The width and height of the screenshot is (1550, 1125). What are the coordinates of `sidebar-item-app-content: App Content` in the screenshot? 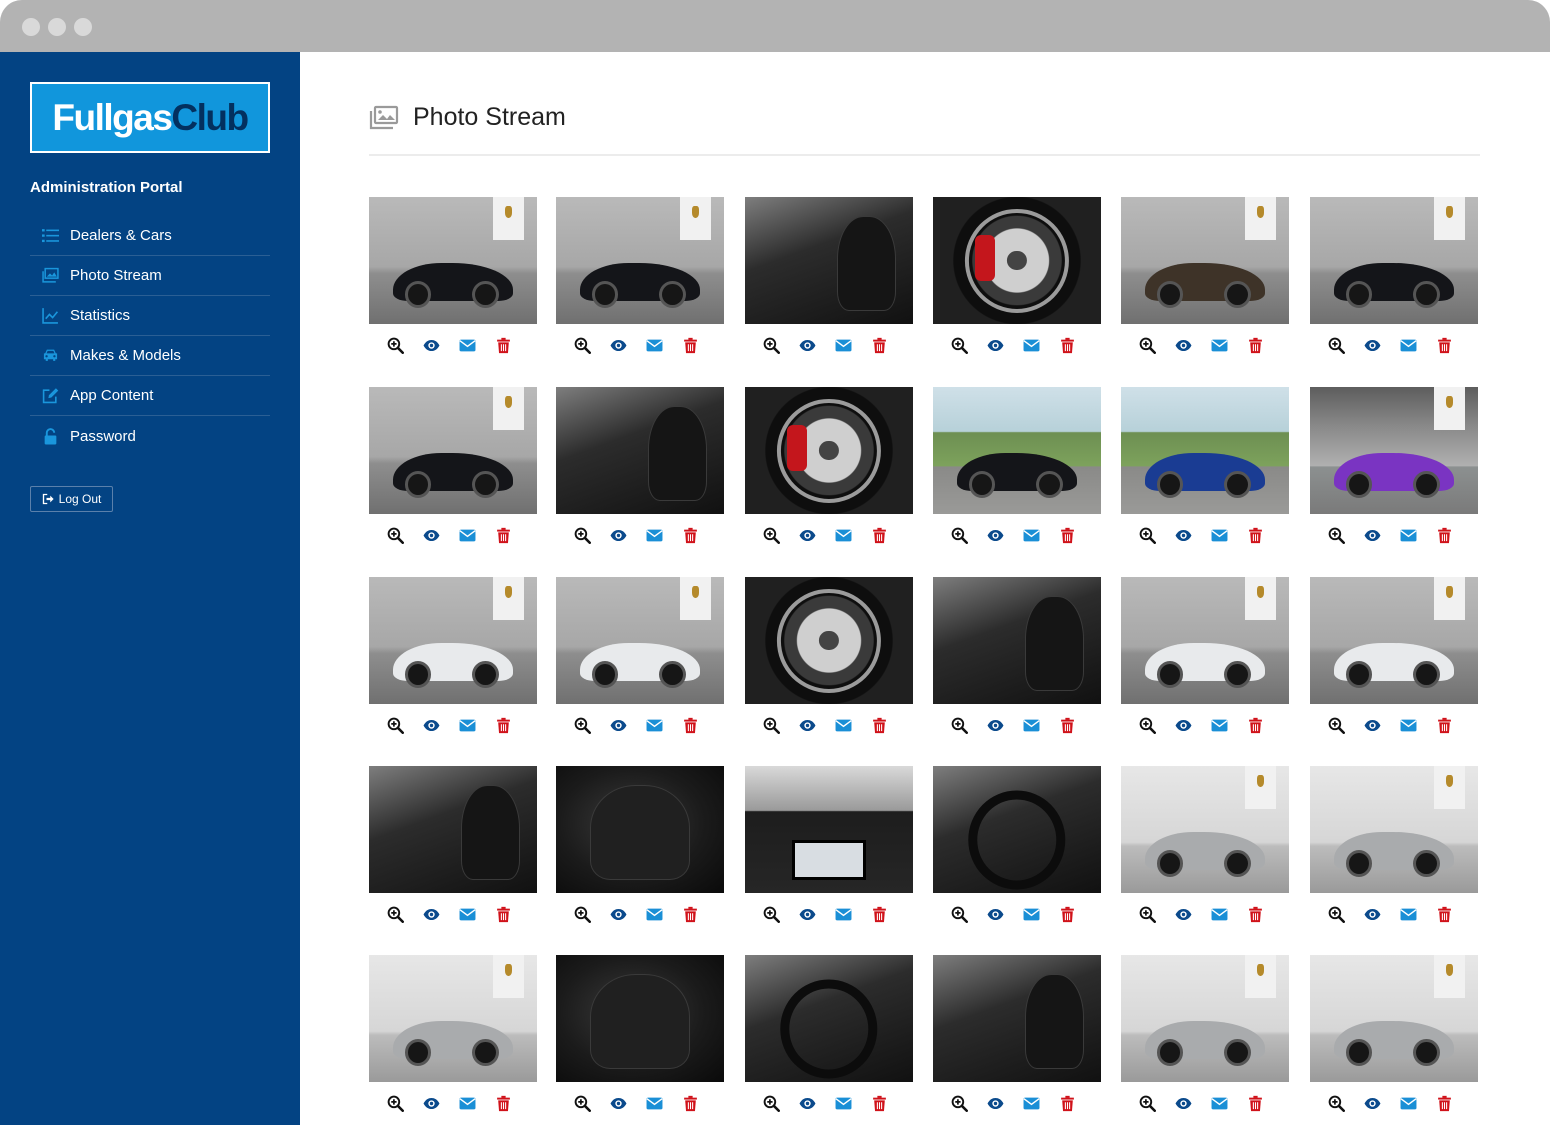 It's located at (150, 396).